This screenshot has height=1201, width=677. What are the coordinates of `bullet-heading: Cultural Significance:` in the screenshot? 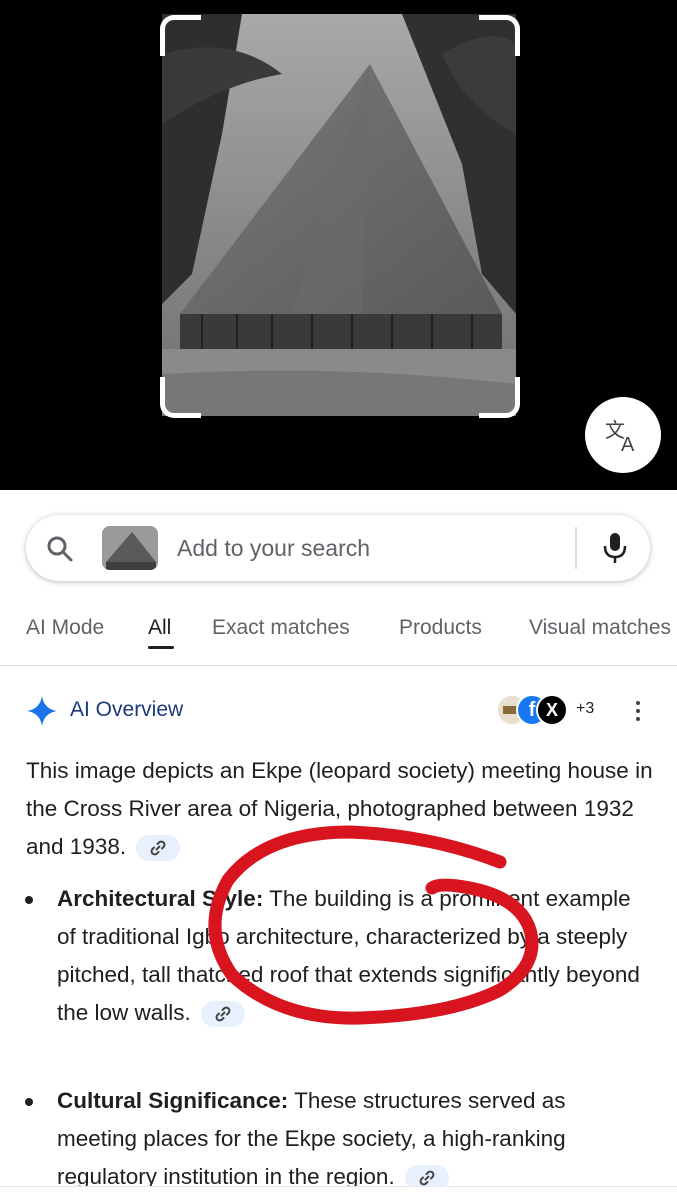 It's located at (173, 1100).